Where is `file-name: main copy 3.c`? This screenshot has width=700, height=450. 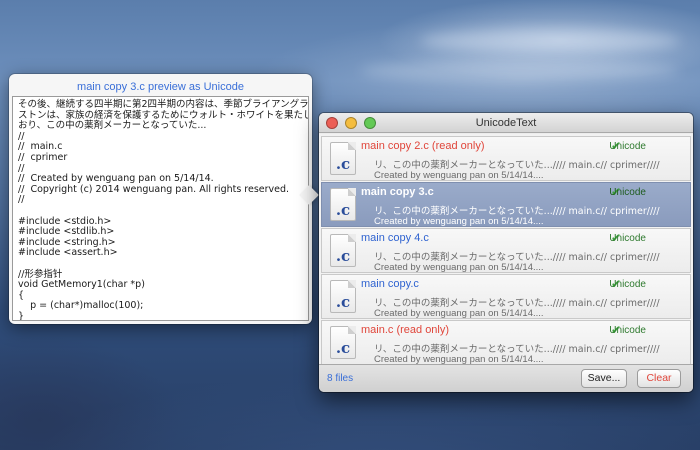
file-name: main copy 3.c is located at coordinates (397, 192).